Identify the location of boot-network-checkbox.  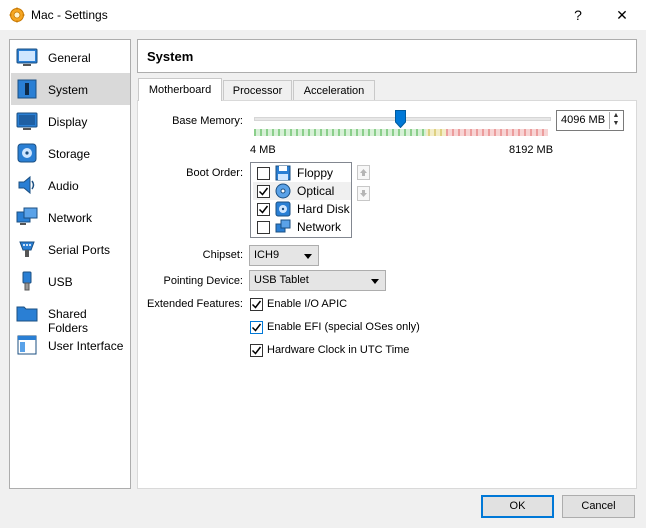
(263, 227).